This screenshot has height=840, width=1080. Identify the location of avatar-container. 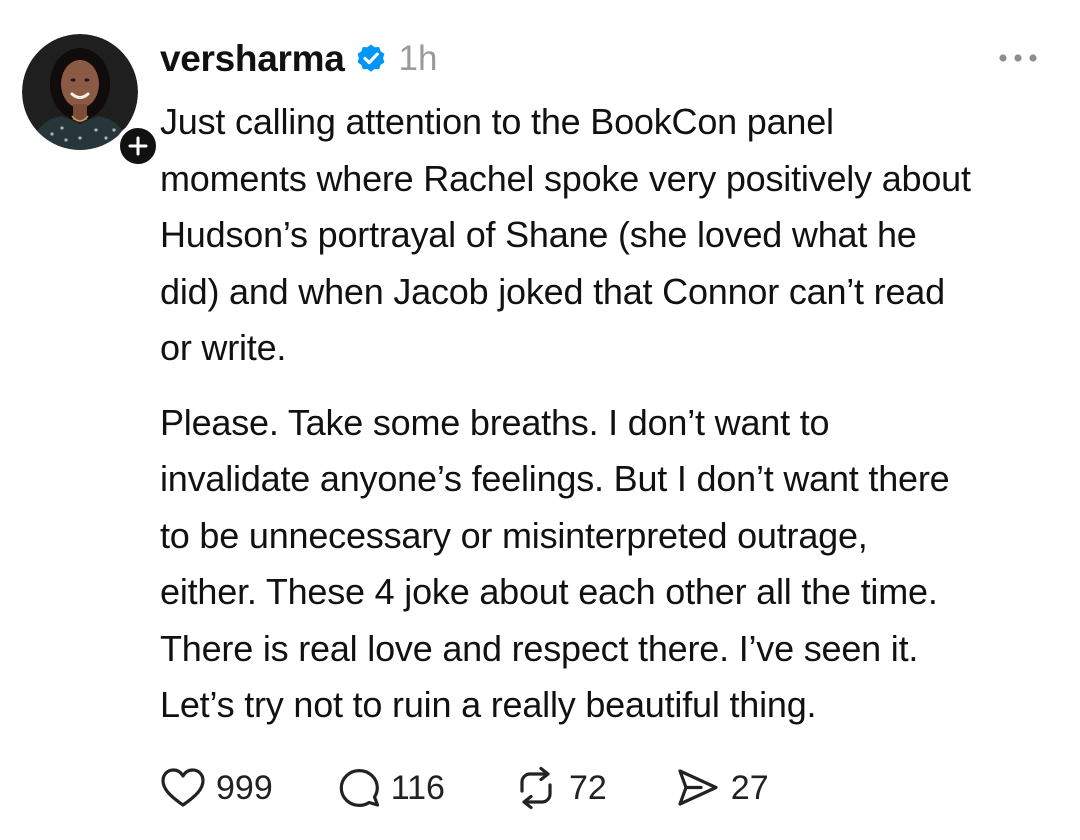
(91, 101).